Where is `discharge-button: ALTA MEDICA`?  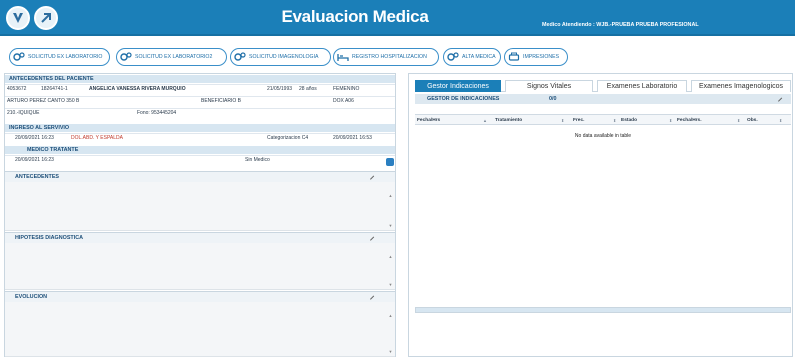
discharge-button: ALTA MEDICA is located at coordinates (472, 57).